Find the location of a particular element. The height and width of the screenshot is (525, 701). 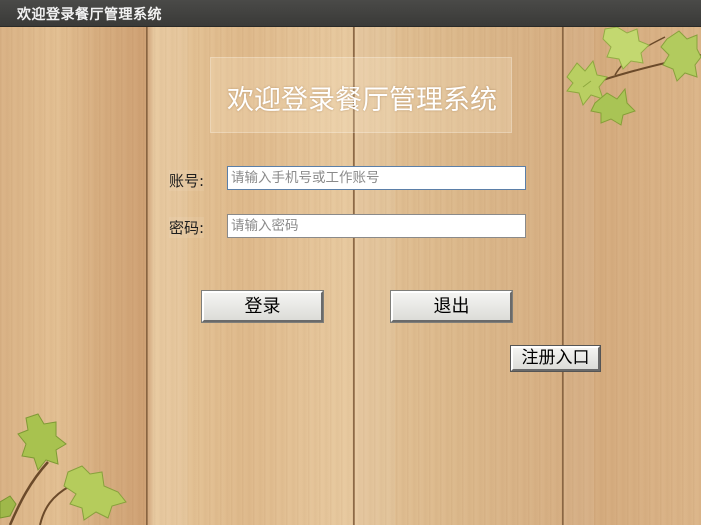

title-bar: 欢迎登录餐厅管理系统 is located at coordinates (350, 13).